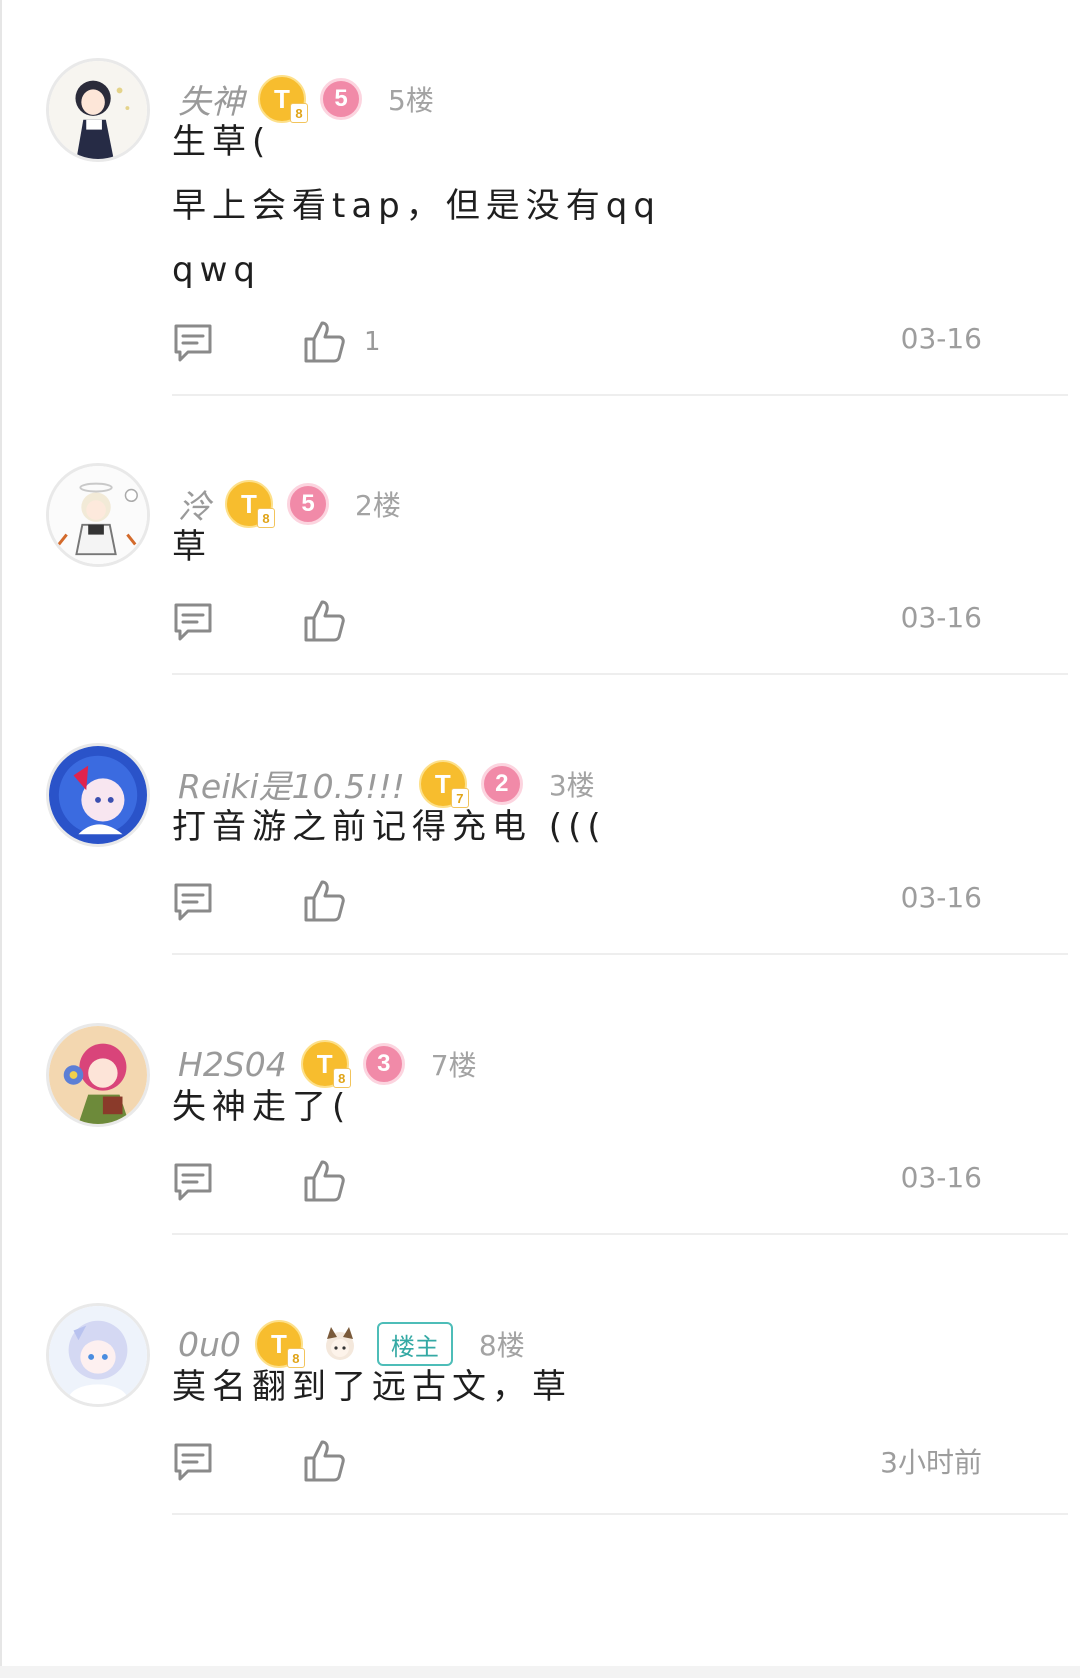 Image resolution: width=1080 pixels, height=1678 pixels. Describe the element at coordinates (453, 1065) in the screenshot. I see `floor-number: 7楼` at that location.